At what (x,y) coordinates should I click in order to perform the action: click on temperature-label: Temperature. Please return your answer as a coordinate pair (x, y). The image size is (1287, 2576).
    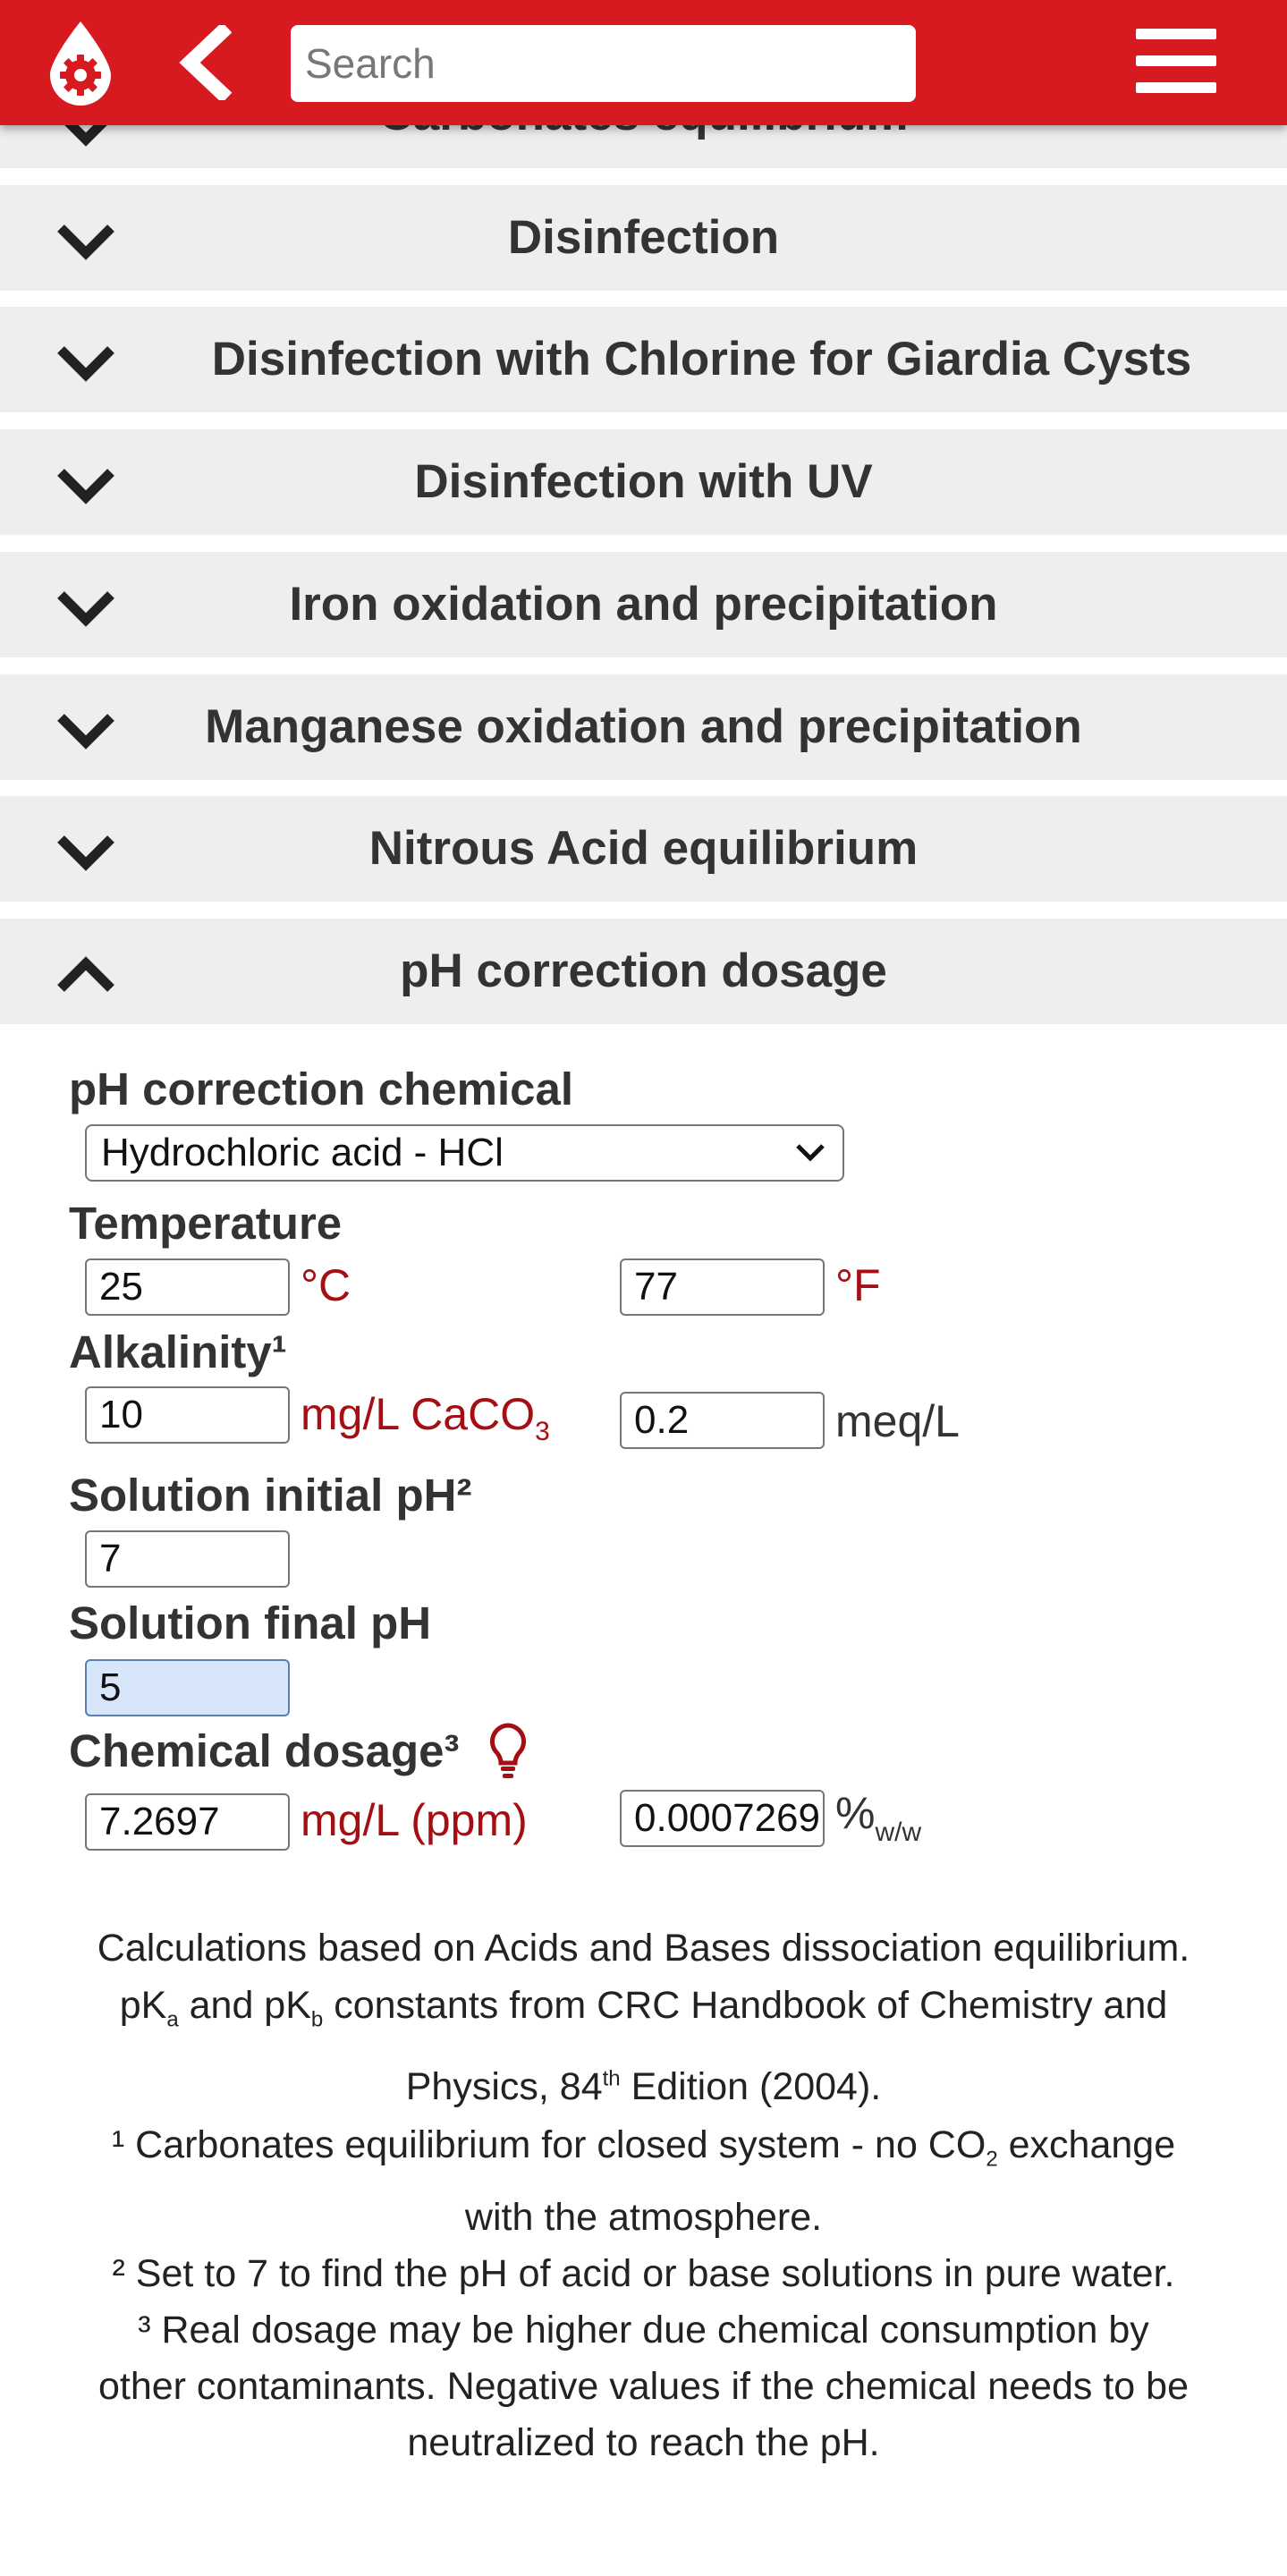
    Looking at the image, I should click on (206, 1223).